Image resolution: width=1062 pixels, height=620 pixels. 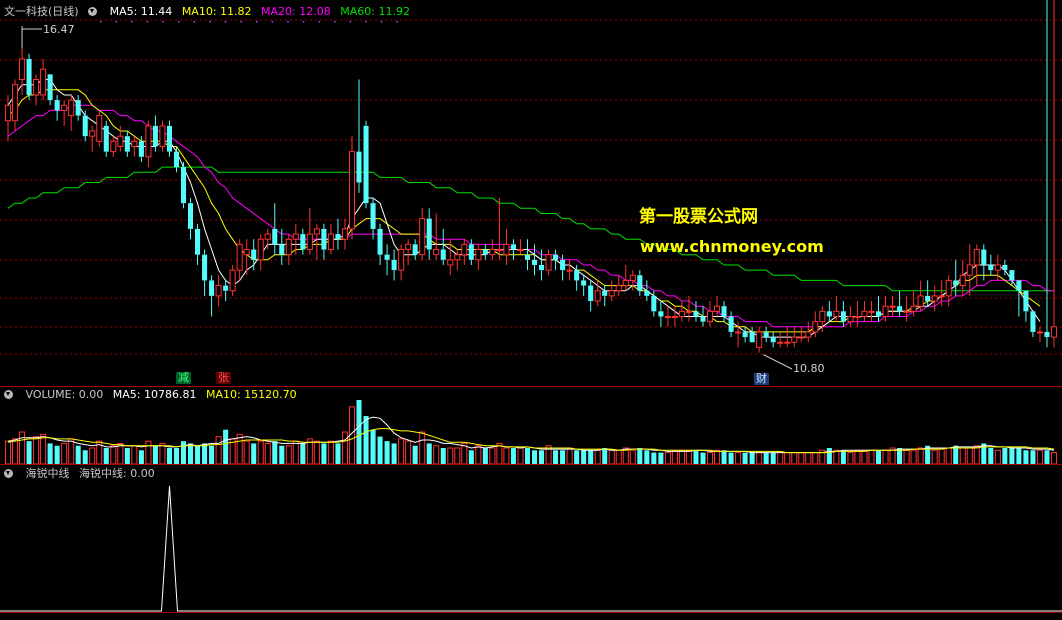 What do you see at coordinates (223, 378) in the screenshot?
I see `rise-marker: 张` at bounding box center [223, 378].